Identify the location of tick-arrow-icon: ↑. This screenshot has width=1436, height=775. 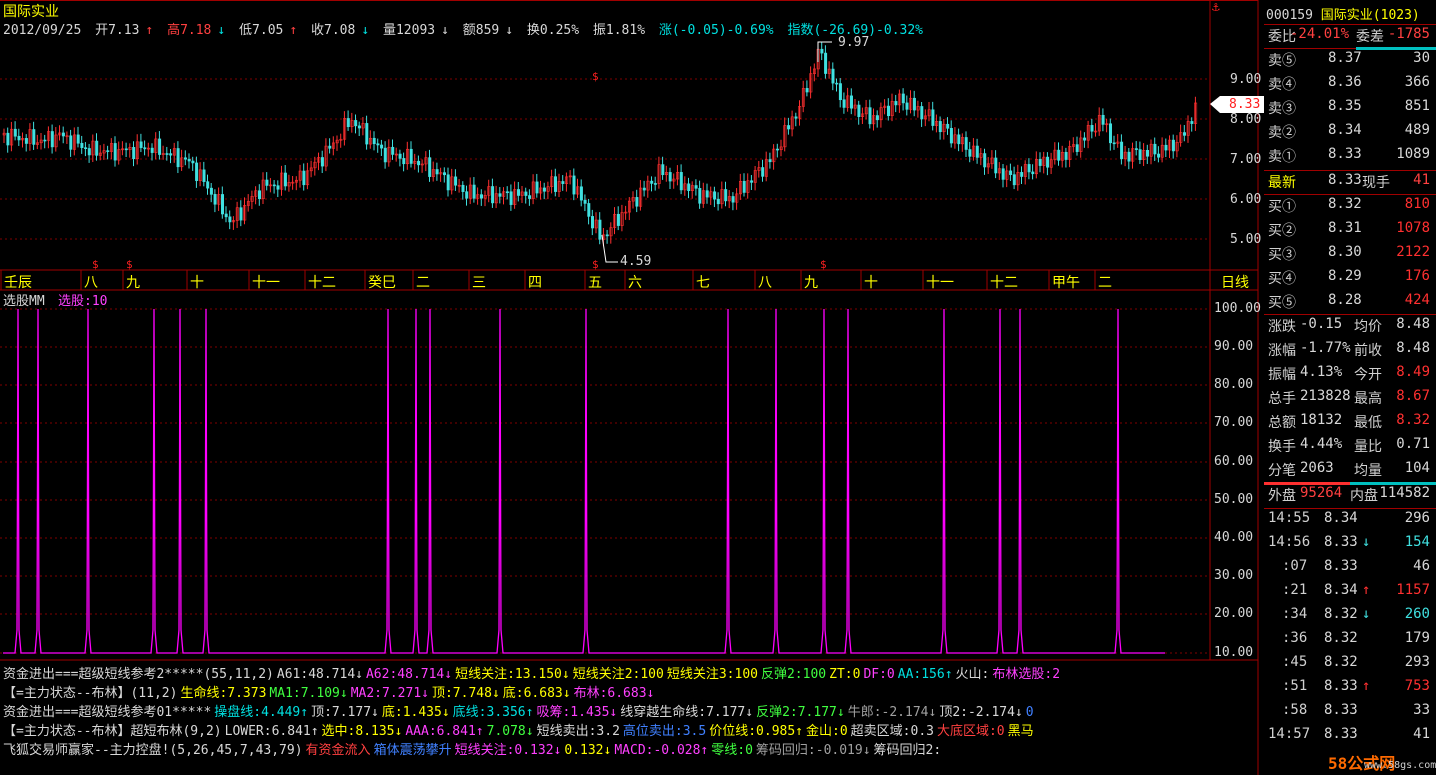
(1366, 590).